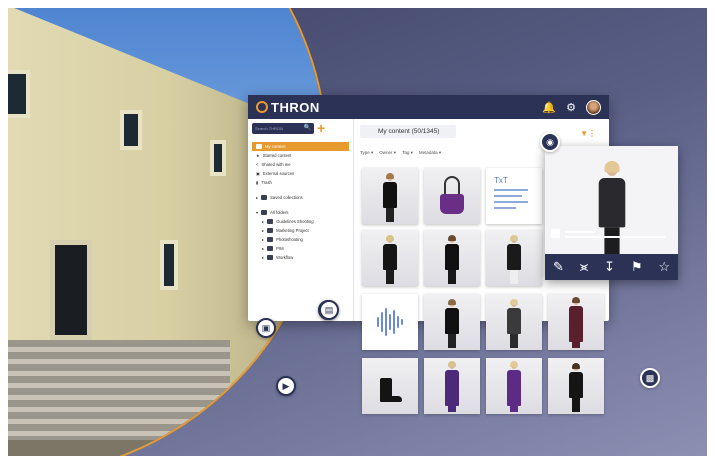 This screenshot has height=464, width=715. What do you see at coordinates (407, 153) in the screenshot?
I see `filter-tag: Tag ▾` at bounding box center [407, 153].